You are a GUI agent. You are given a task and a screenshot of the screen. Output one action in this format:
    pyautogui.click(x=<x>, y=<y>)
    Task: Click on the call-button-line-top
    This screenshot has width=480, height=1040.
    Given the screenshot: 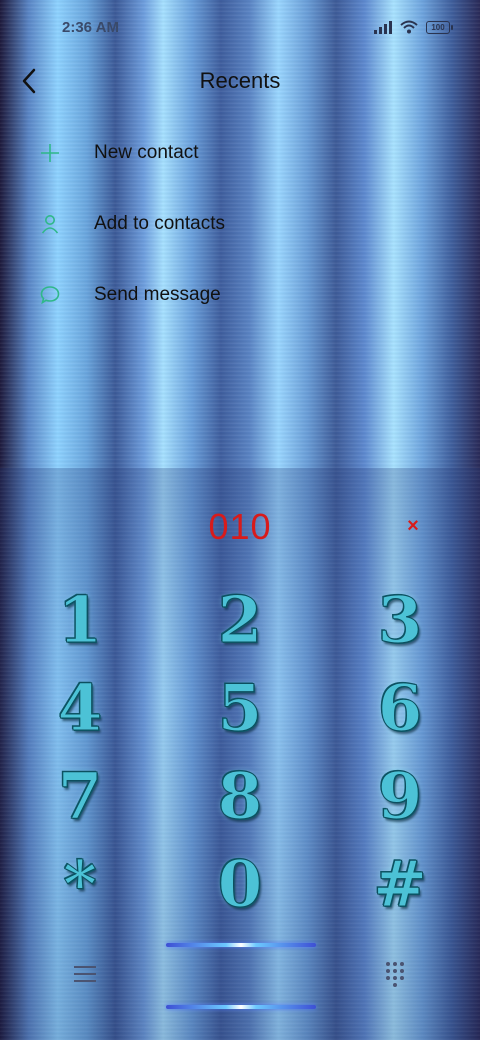 What is the action you would take?
    pyautogui.click(x=241, y=945)
    